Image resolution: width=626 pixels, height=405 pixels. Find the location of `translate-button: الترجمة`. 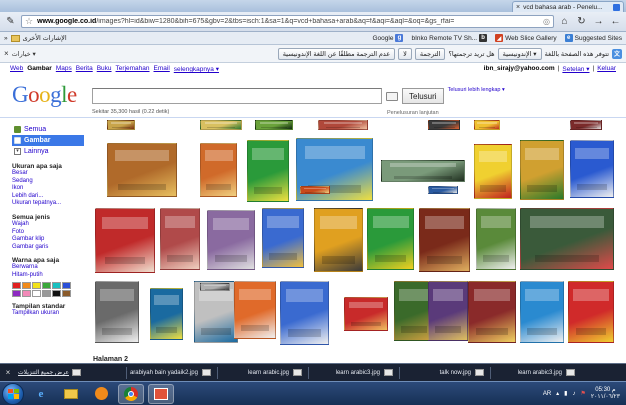

translate-button: الترجمة is located at coordinates (430, 53).